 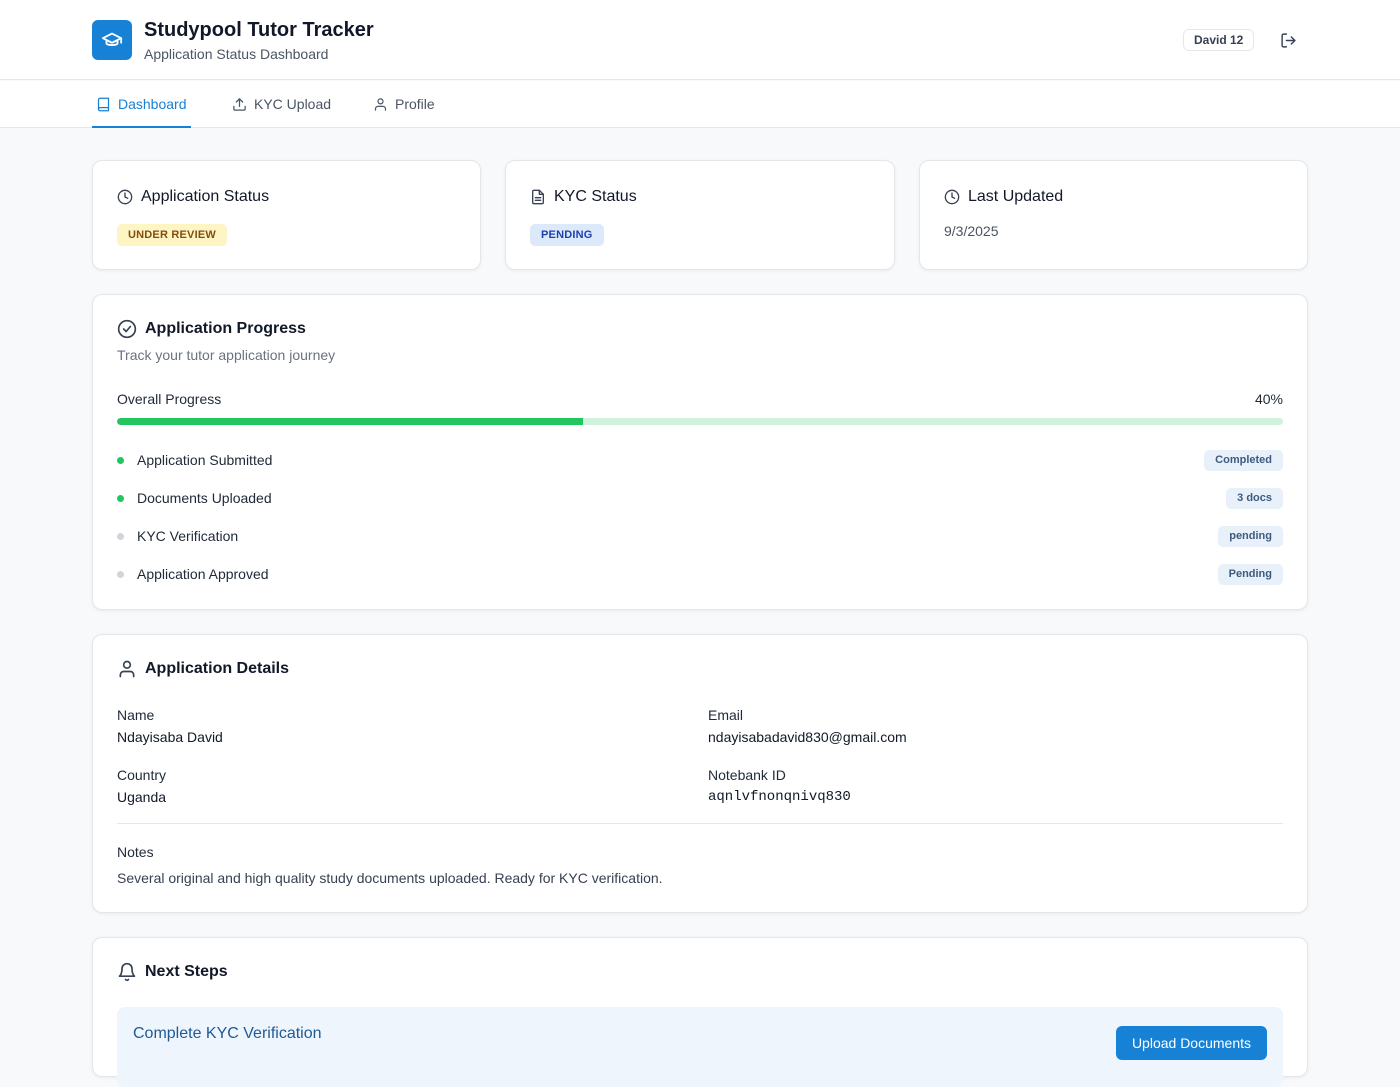 What do you see at coordinates (293, 104) in the screenshot?
I see `tab-label: KYC Upload` at bounding box center [293, 104].